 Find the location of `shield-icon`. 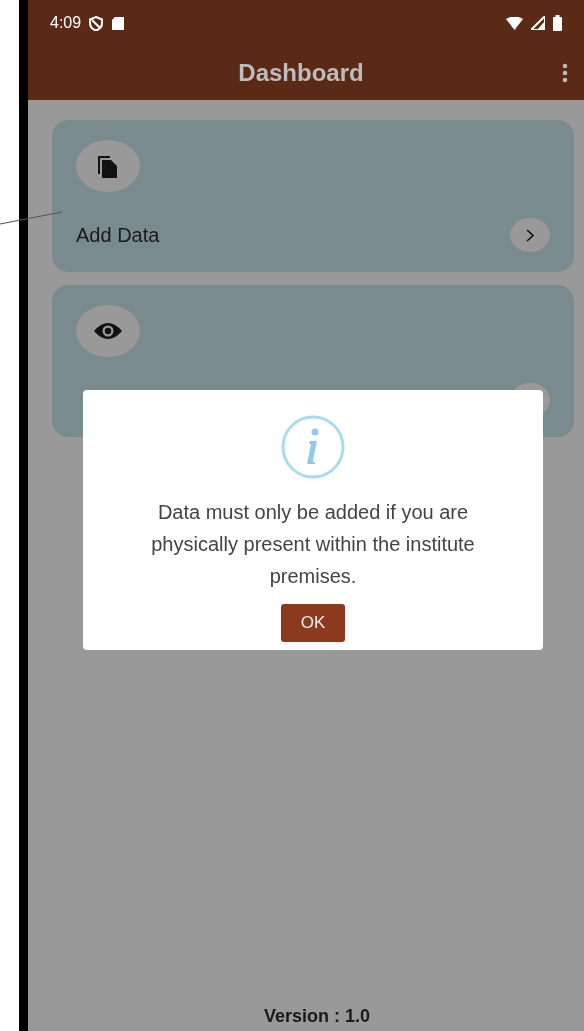

shield-icon is located at coordinates (96, 23).